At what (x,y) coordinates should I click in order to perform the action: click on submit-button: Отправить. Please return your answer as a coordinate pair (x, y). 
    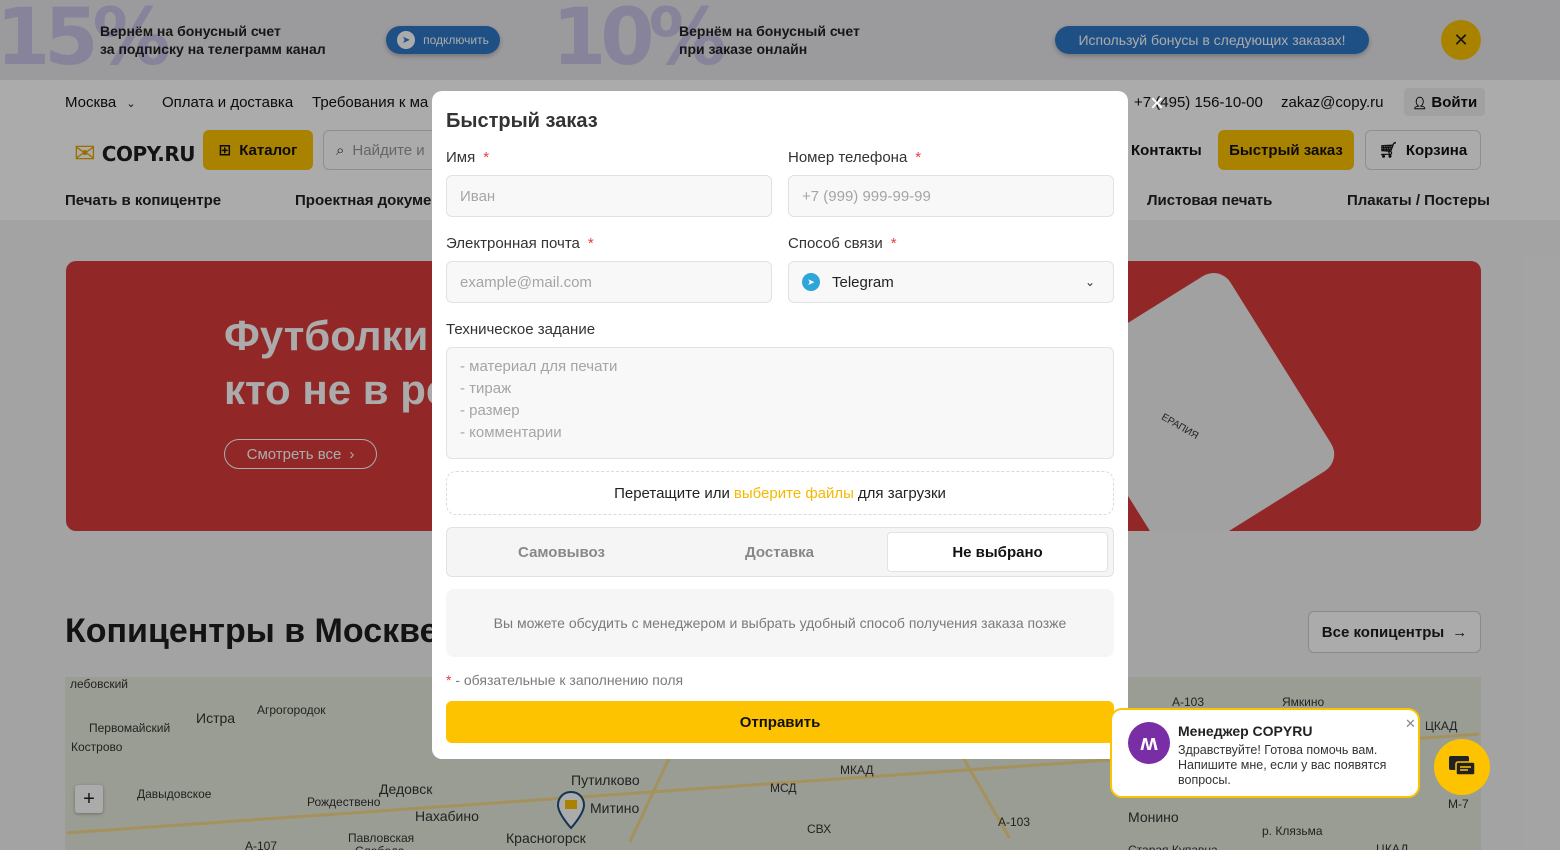
    Looking at the image, I should click on (780, 722).